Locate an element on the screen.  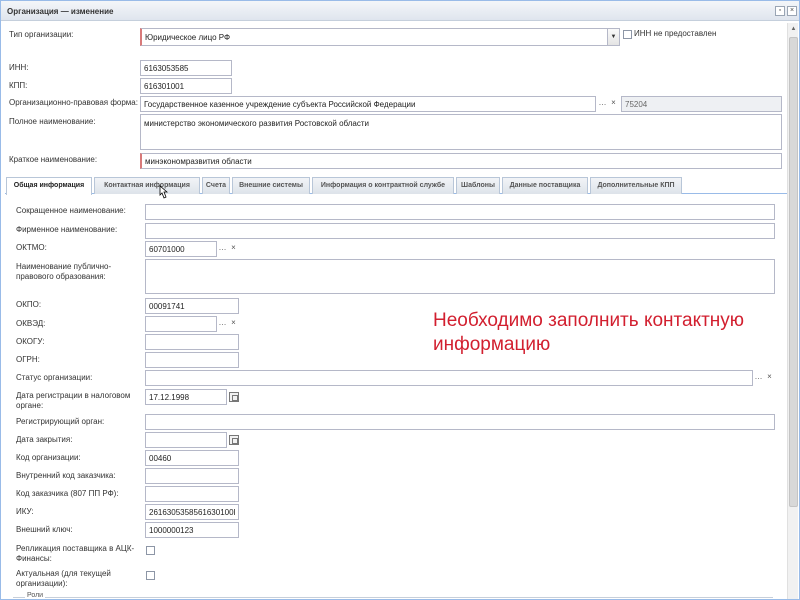
okpo-label: ОКПО: is located at coordinates (29, 304).